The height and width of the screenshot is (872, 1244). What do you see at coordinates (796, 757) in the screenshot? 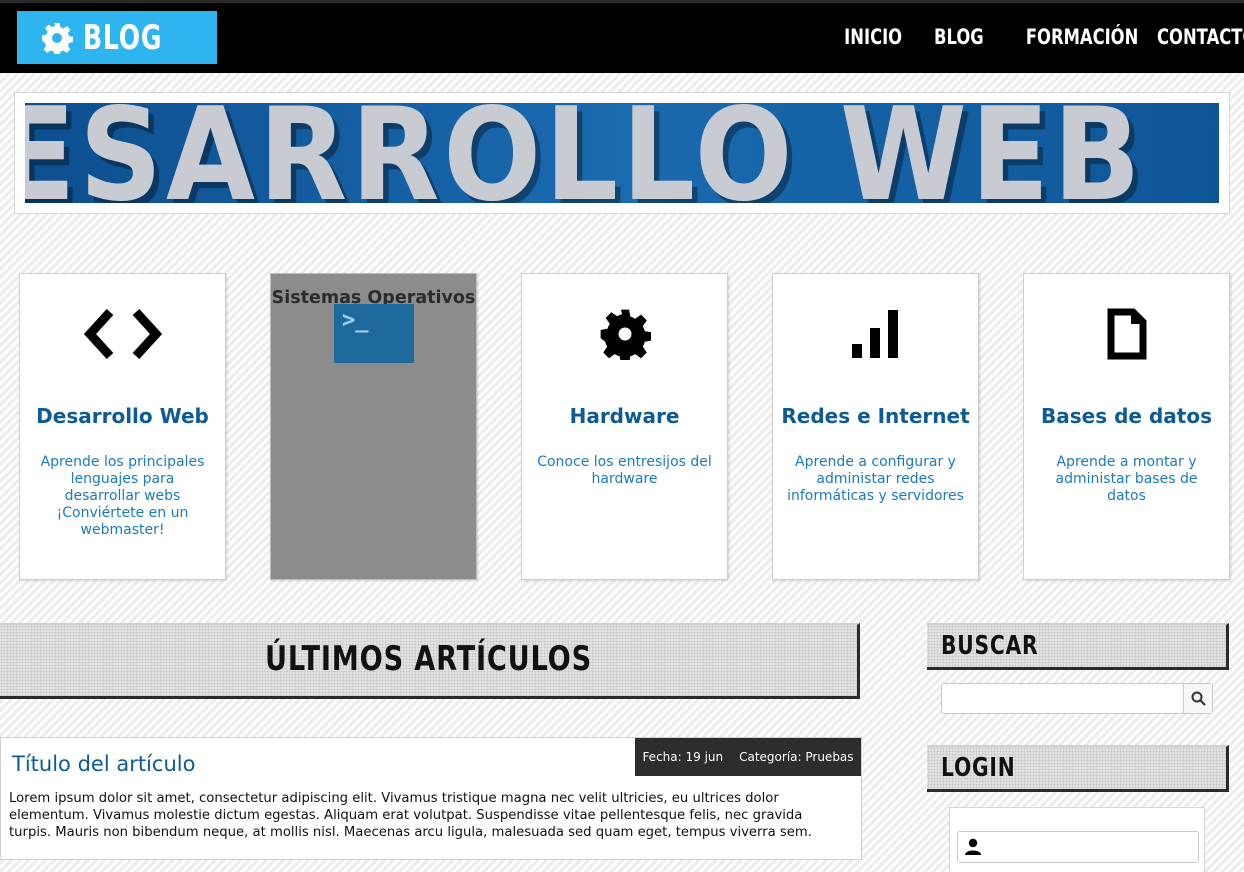
I see `article-category: Categoría: Pruebas` at bounding box center [796, 757].